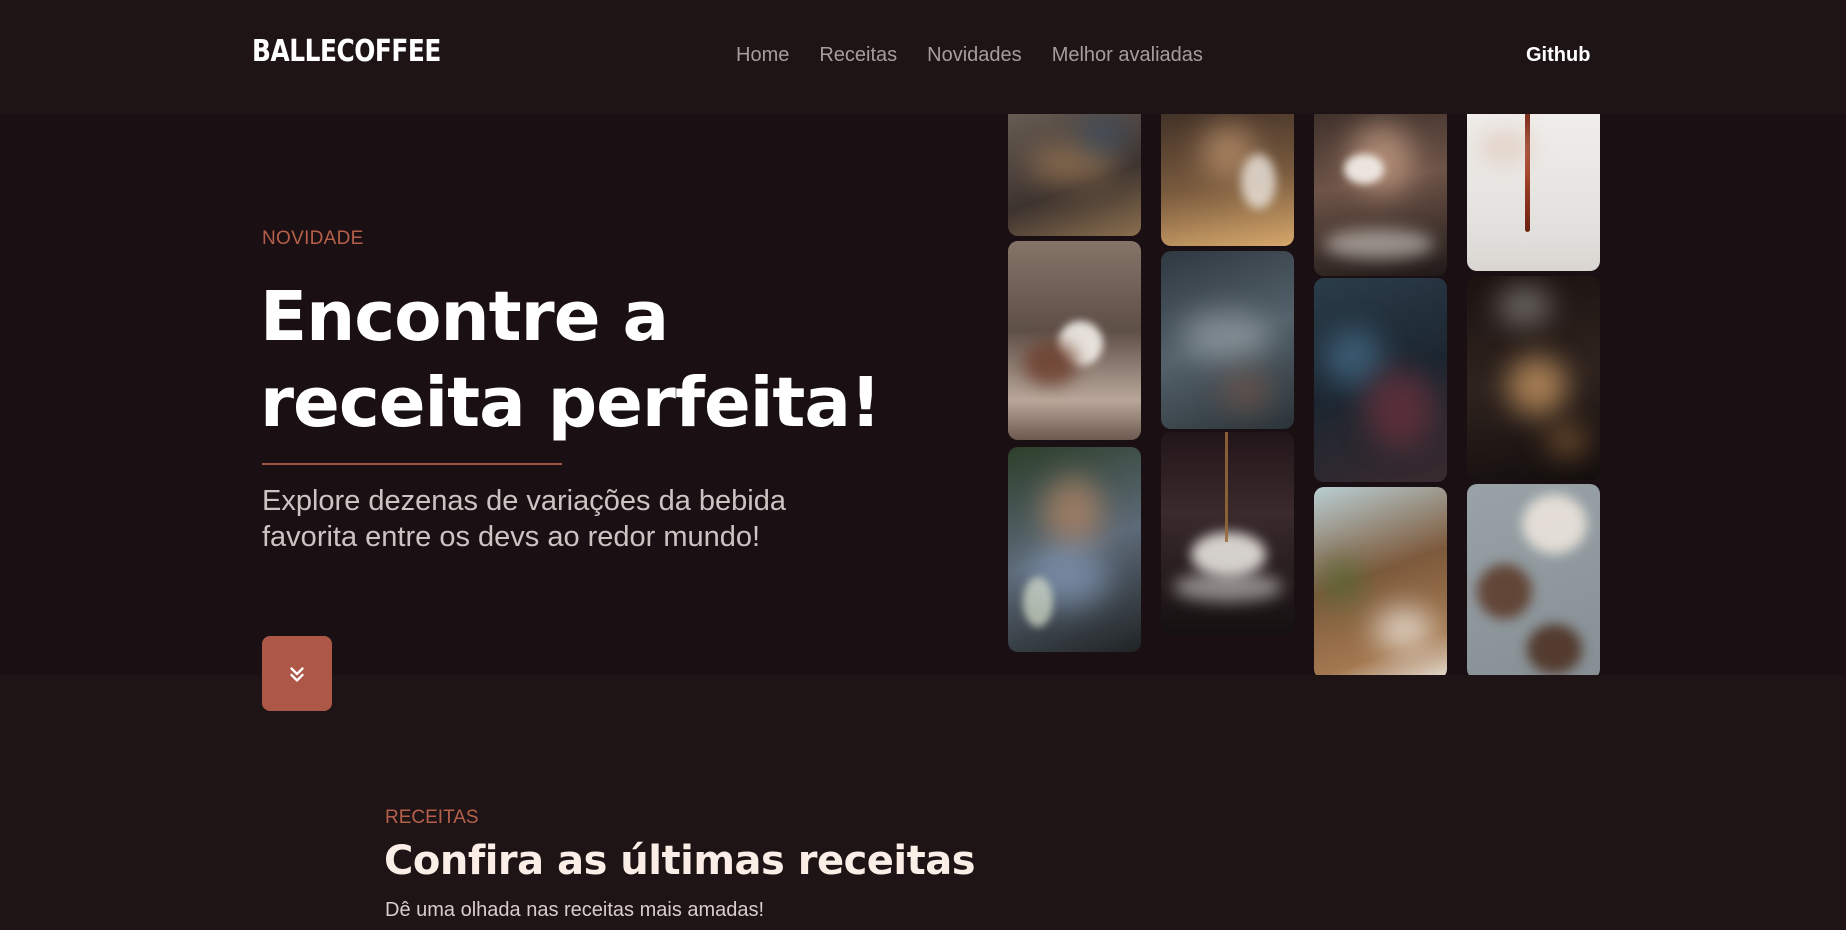  I want to click on scroll-down-button, so click(297, 673).